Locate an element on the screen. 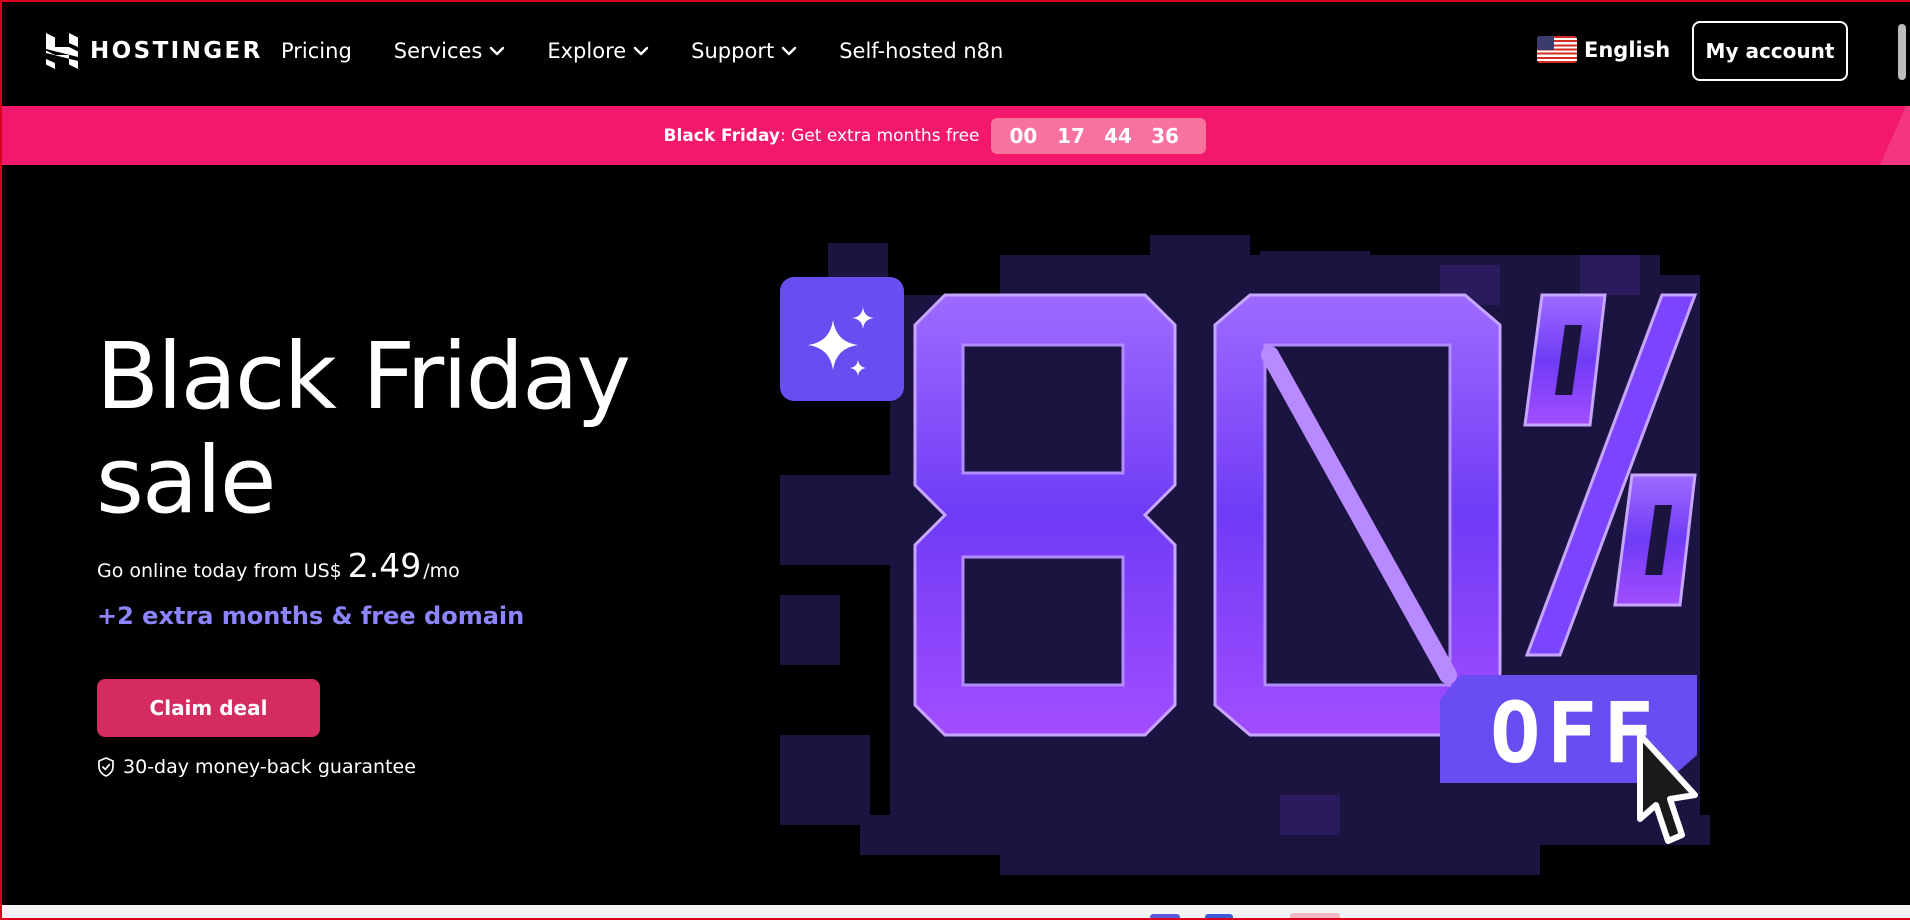 Image resolution: width=1910 pixels, height=920 pixels. countdown-timer: 00 17 44 36 is located at coordinates (1099, 135).